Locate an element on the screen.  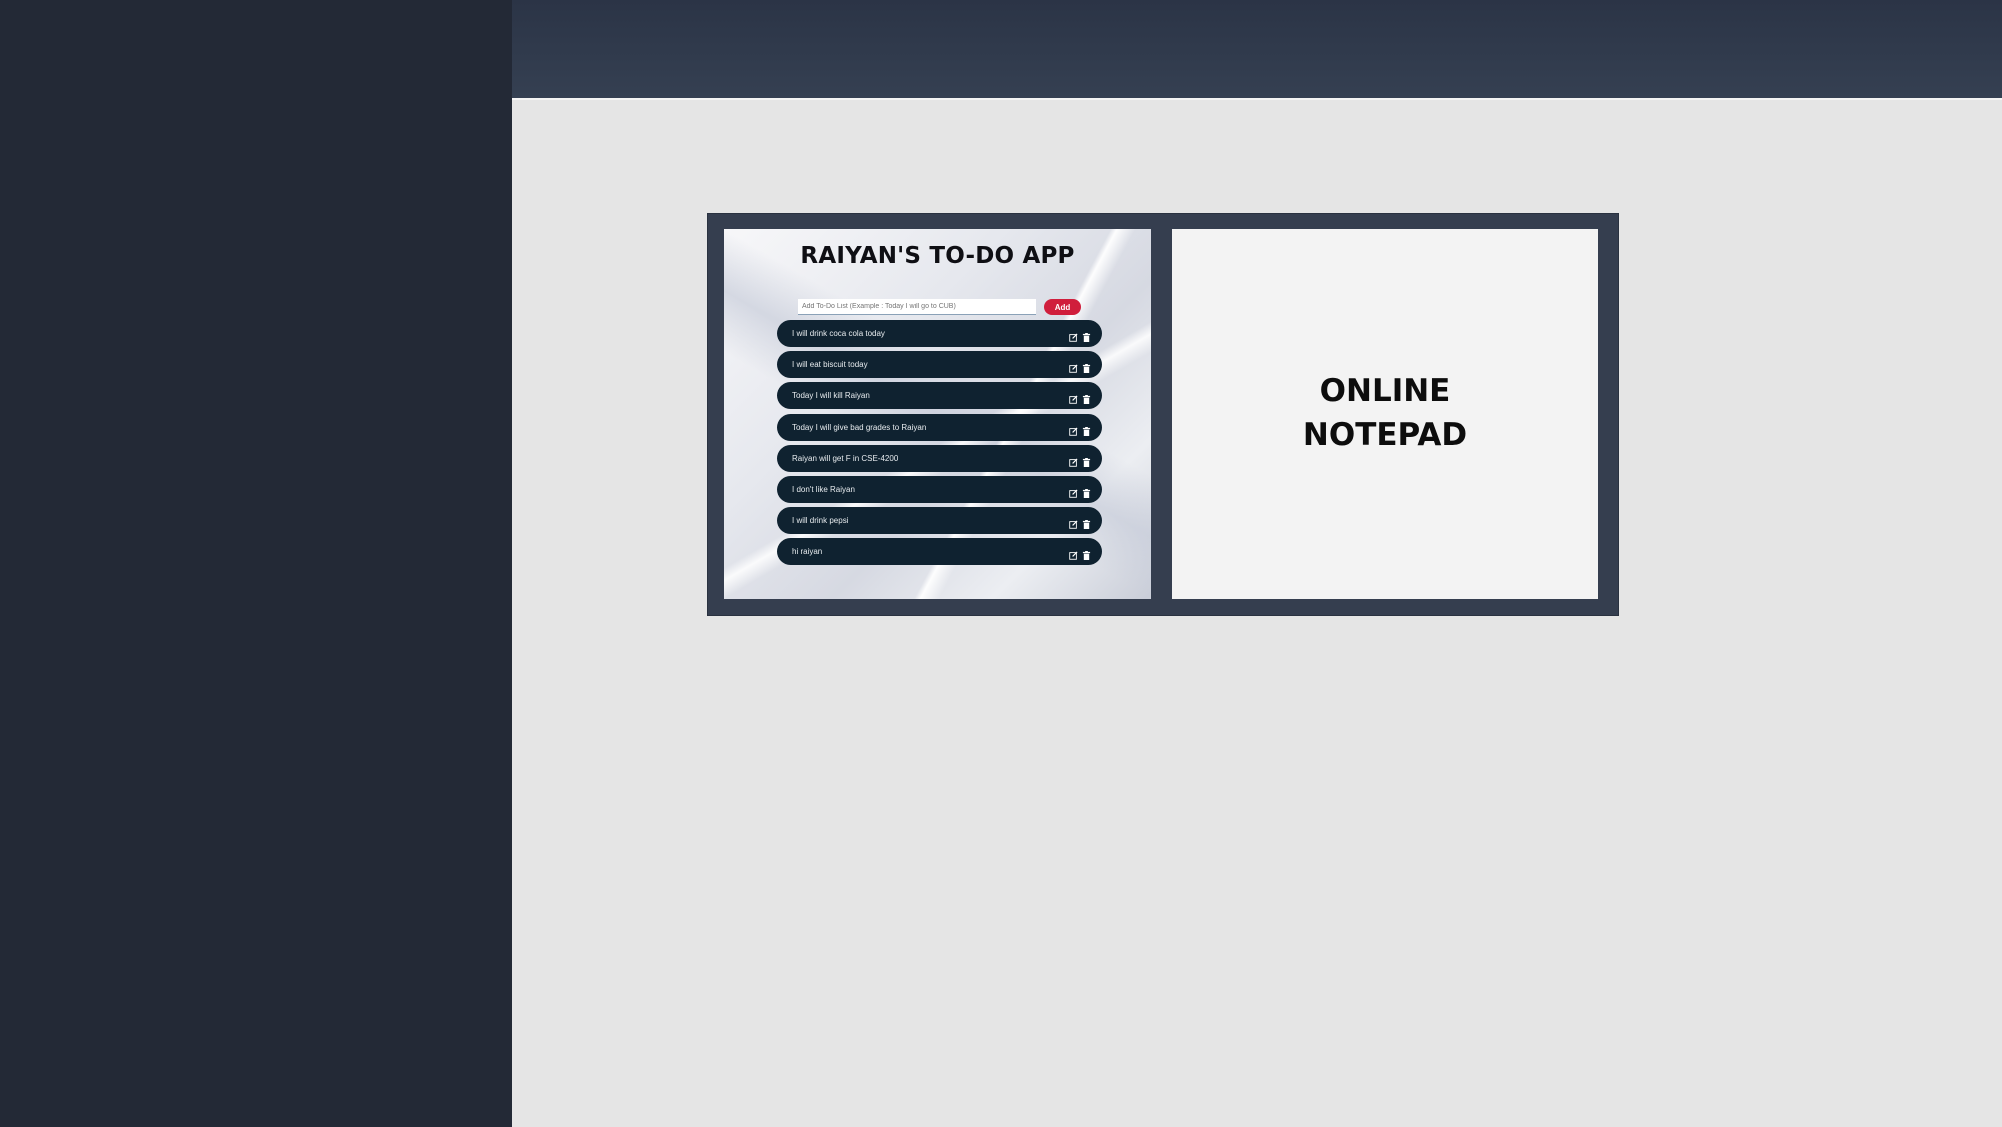
todo-item: I will drink coca cola today is located at coordinates (939, 333).